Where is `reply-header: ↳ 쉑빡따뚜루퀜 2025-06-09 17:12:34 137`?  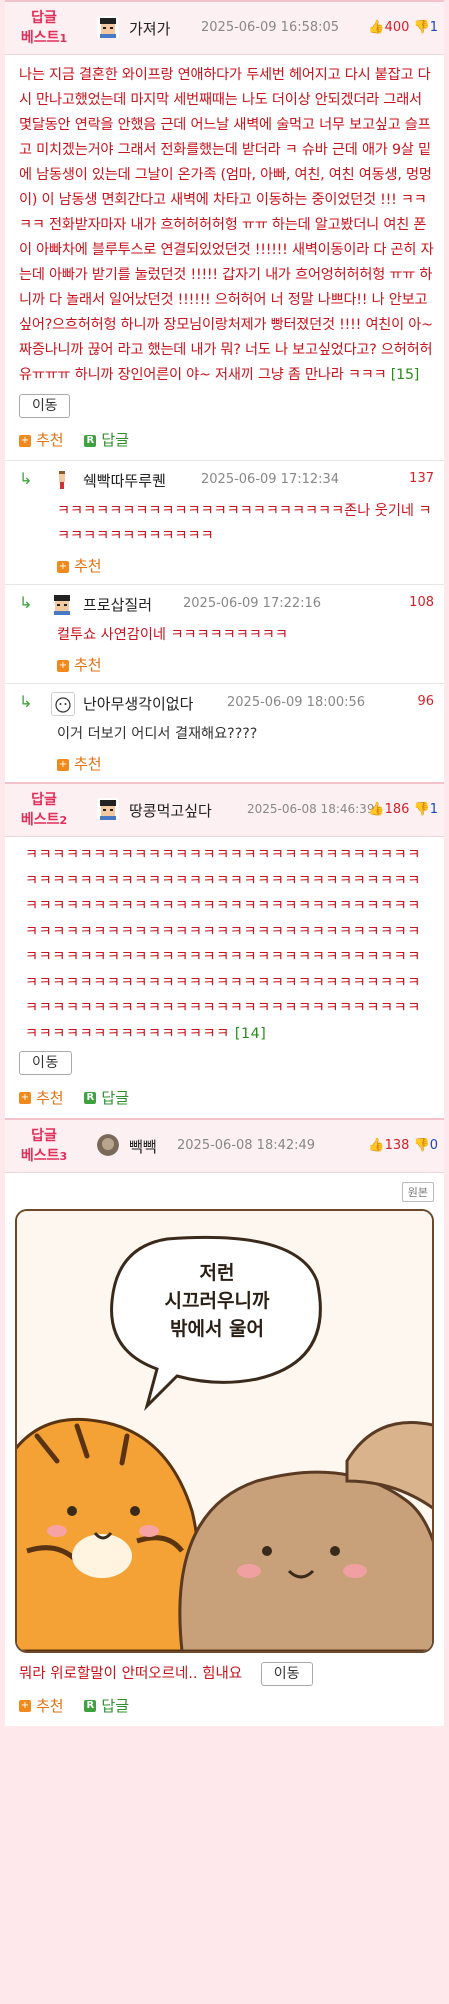 reply-header: ↳ 쉑빡따뚜루퀜 2025-06-09 17:12:34 137 is located at coordinates (224, 479).